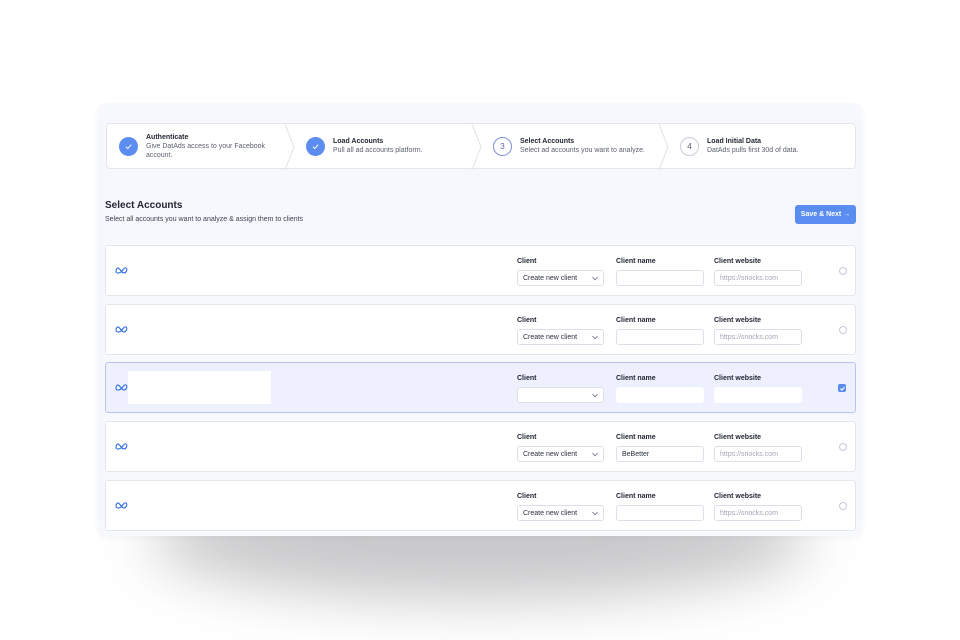  I want to click on client-name-input: BeBetter, so click(660, 454).